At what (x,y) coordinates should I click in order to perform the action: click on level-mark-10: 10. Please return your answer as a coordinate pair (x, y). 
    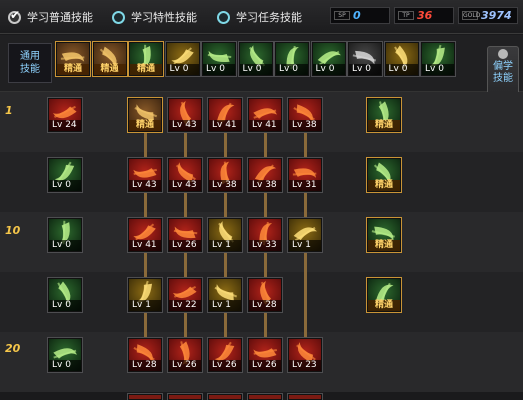
    Looking at the image, I should click on (13, 230).